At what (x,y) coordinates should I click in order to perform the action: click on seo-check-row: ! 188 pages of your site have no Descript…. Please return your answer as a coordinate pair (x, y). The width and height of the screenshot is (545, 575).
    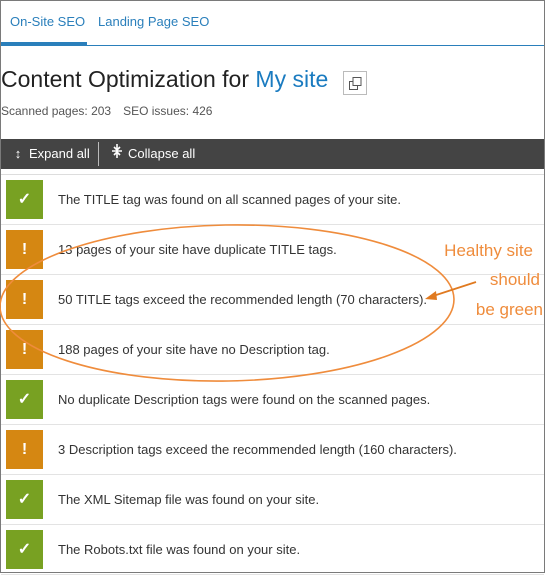
    Looking at the image, I should click on (272, 350).